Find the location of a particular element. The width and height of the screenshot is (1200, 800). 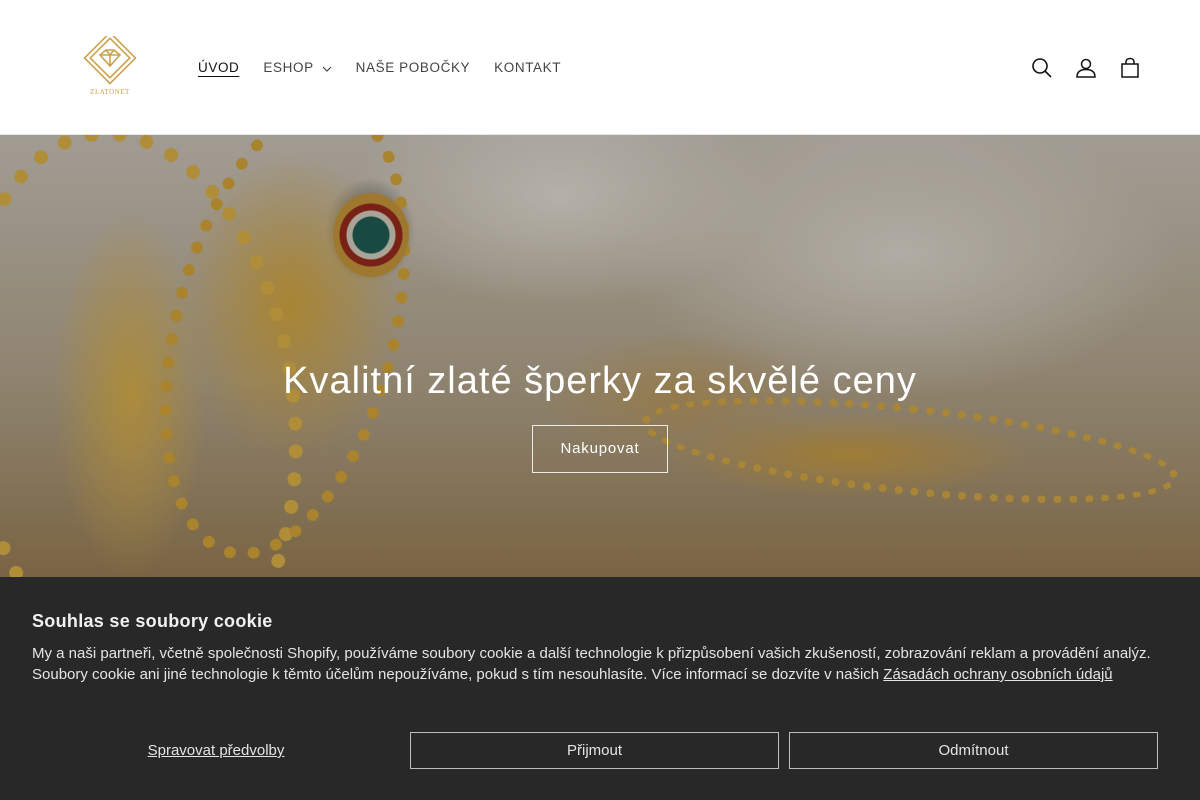

zlatonet-logo: ZLATONET is located at coordinates (110, 68).